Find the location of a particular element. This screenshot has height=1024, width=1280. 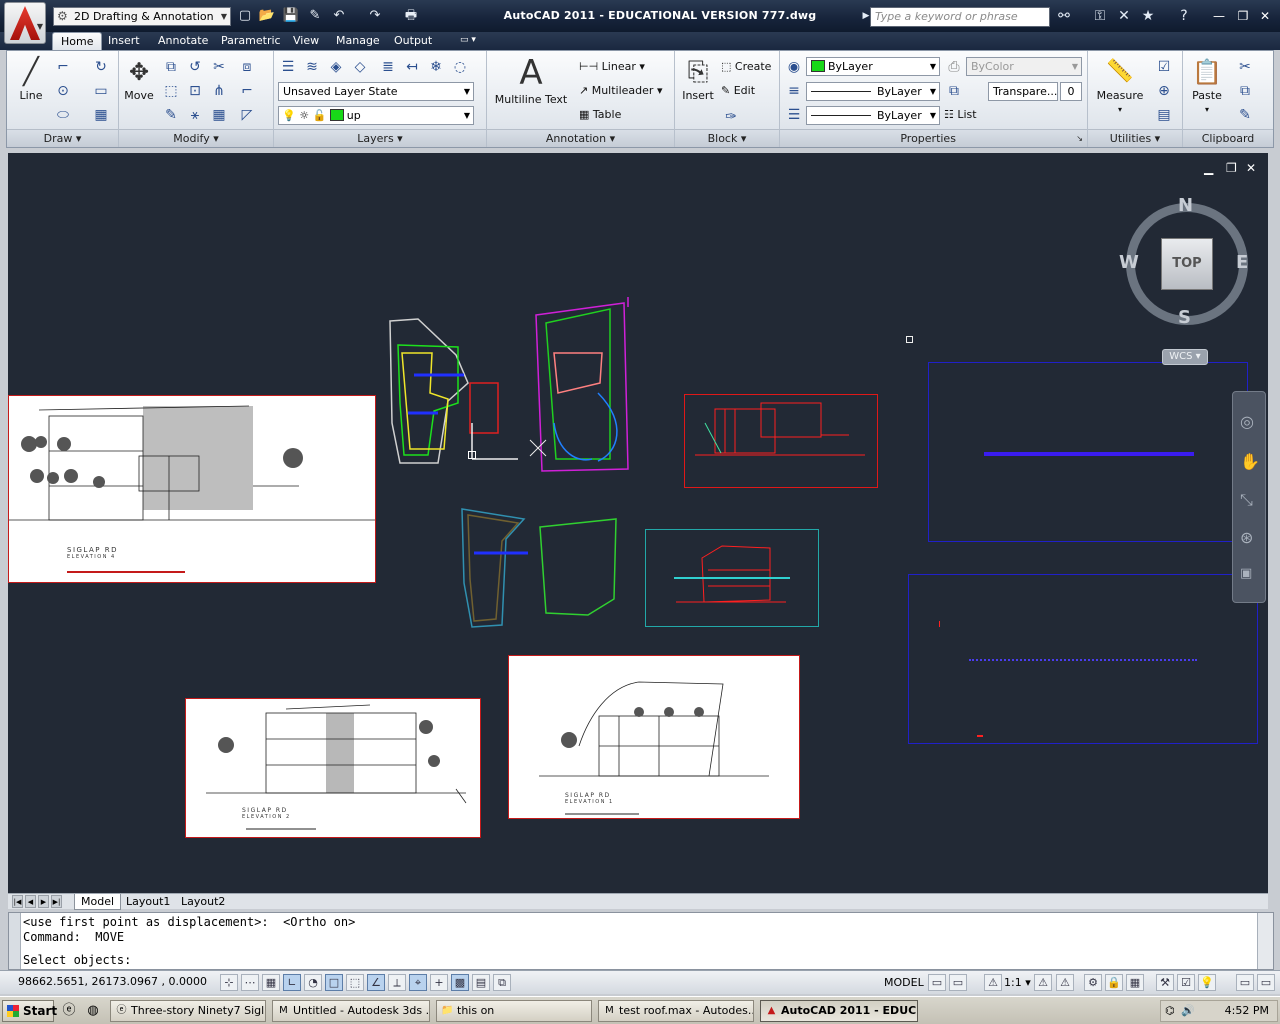

search-input: Type a keyword or phrase is located at coordinates (960, 17).